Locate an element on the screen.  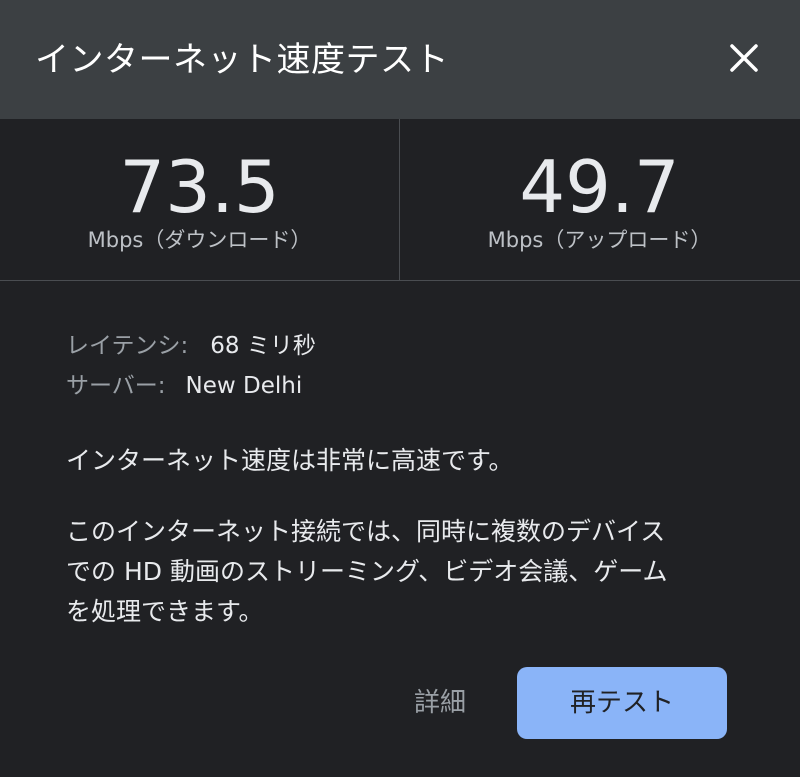
latency-row: レイテンシ: 68 ミリ秒 is located at coordinates (191, 346).